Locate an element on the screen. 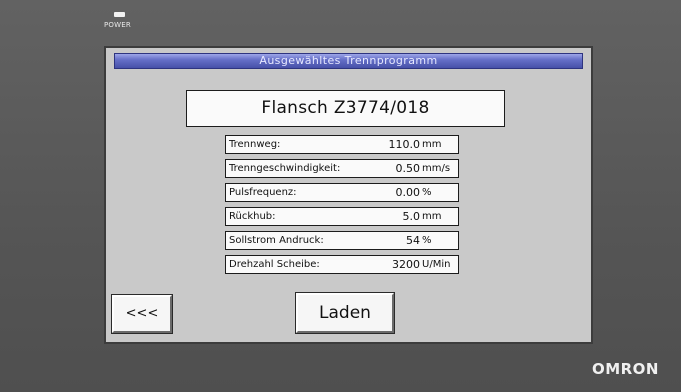  param-label: Trenngeschwindigkeit: is located at coordinates (285, 168).